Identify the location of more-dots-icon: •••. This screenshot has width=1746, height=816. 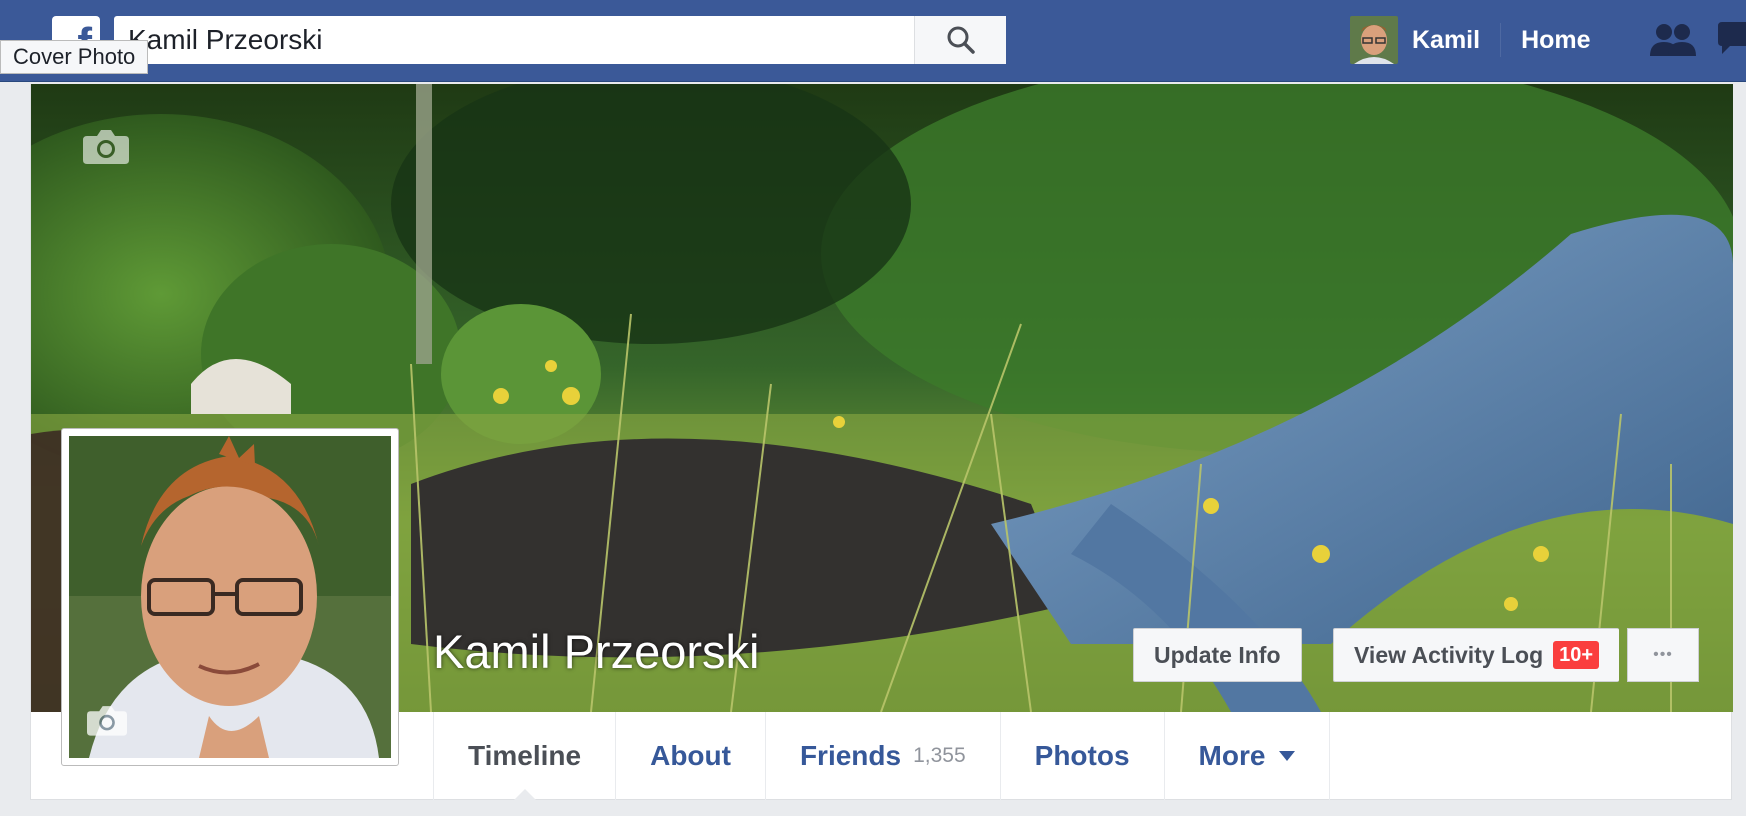
(1663, 654).